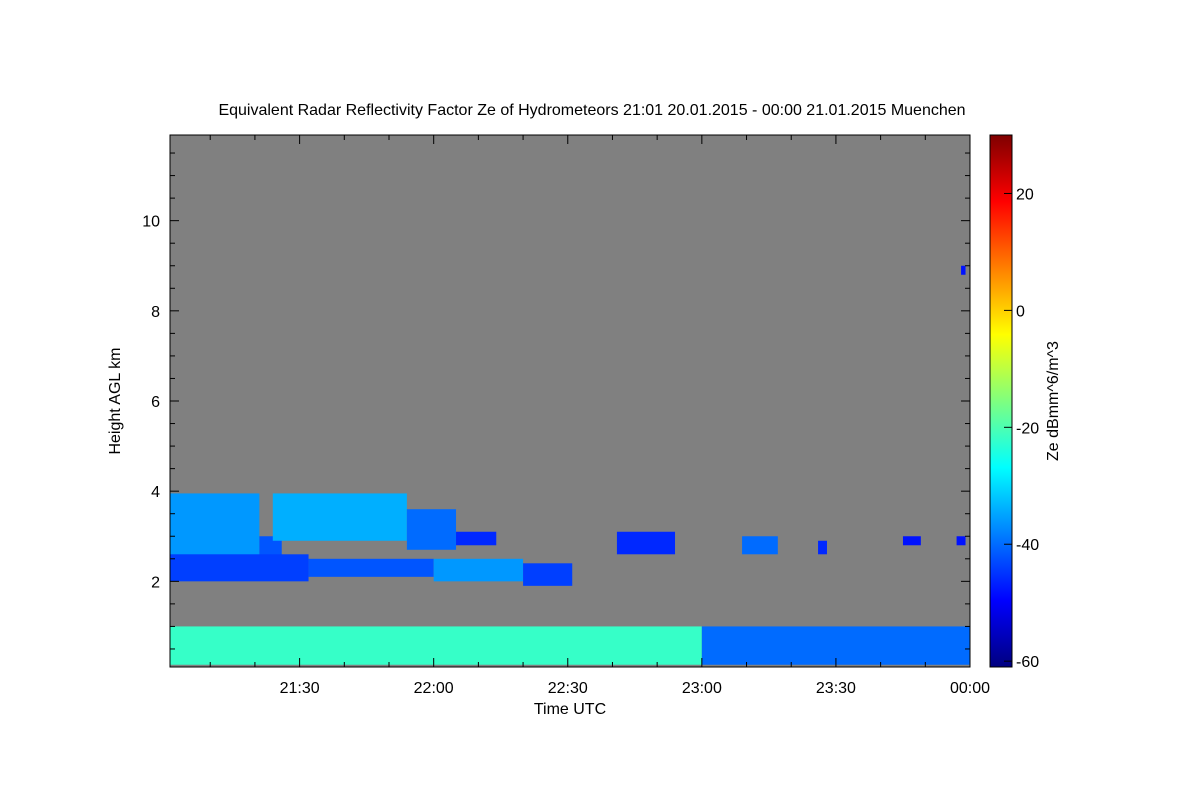  I want to click on colorbar-gradient, so click(1001, 401).